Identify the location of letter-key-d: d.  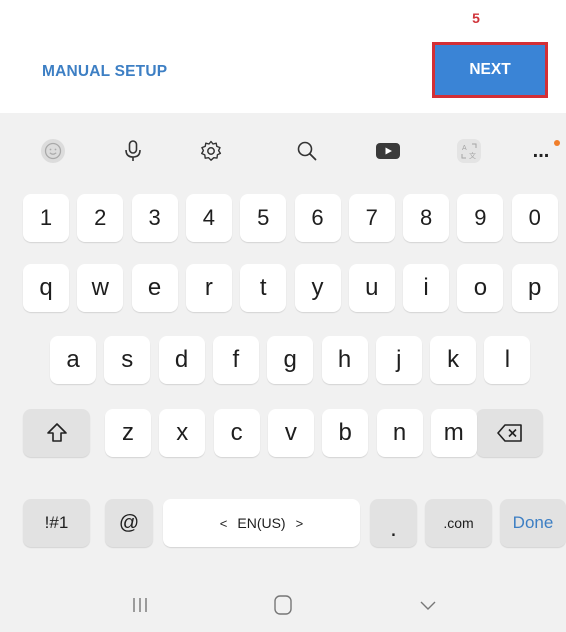
(181, 360).